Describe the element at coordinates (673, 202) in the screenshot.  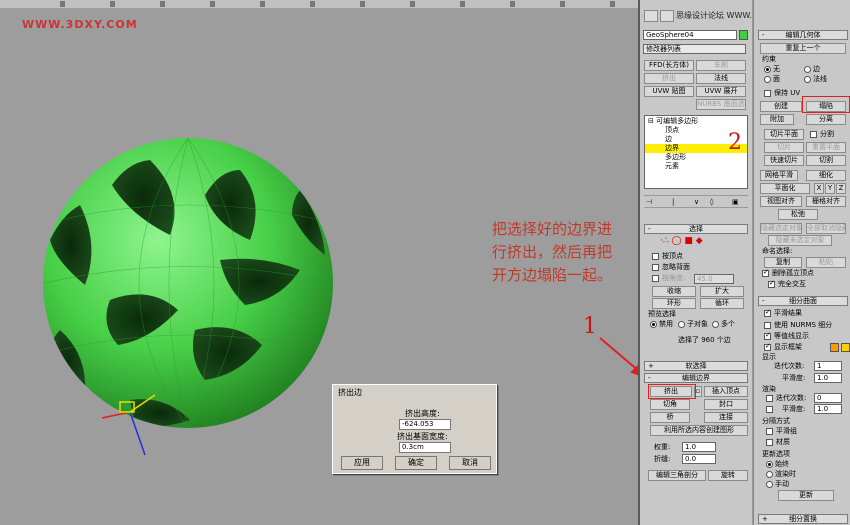
I see `show-end-result-icon: |` at that location.